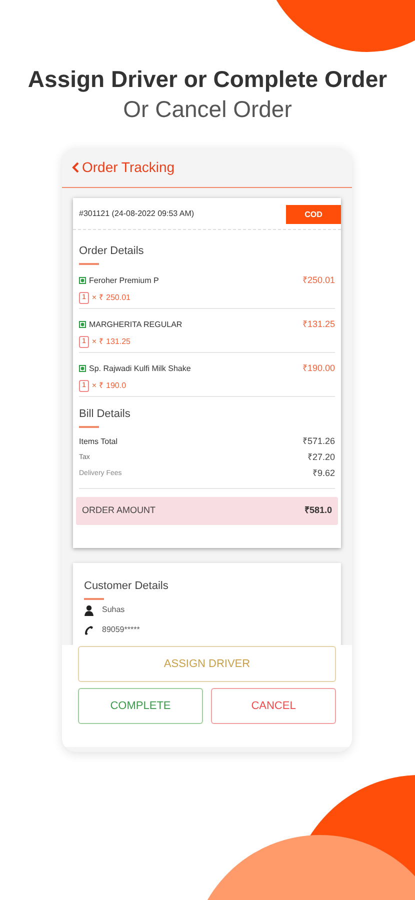  What do you see at coordinates (124, 280) in the screenshot?
I see `item-name: Feroher Premium P` at bounding box center [124, 280].